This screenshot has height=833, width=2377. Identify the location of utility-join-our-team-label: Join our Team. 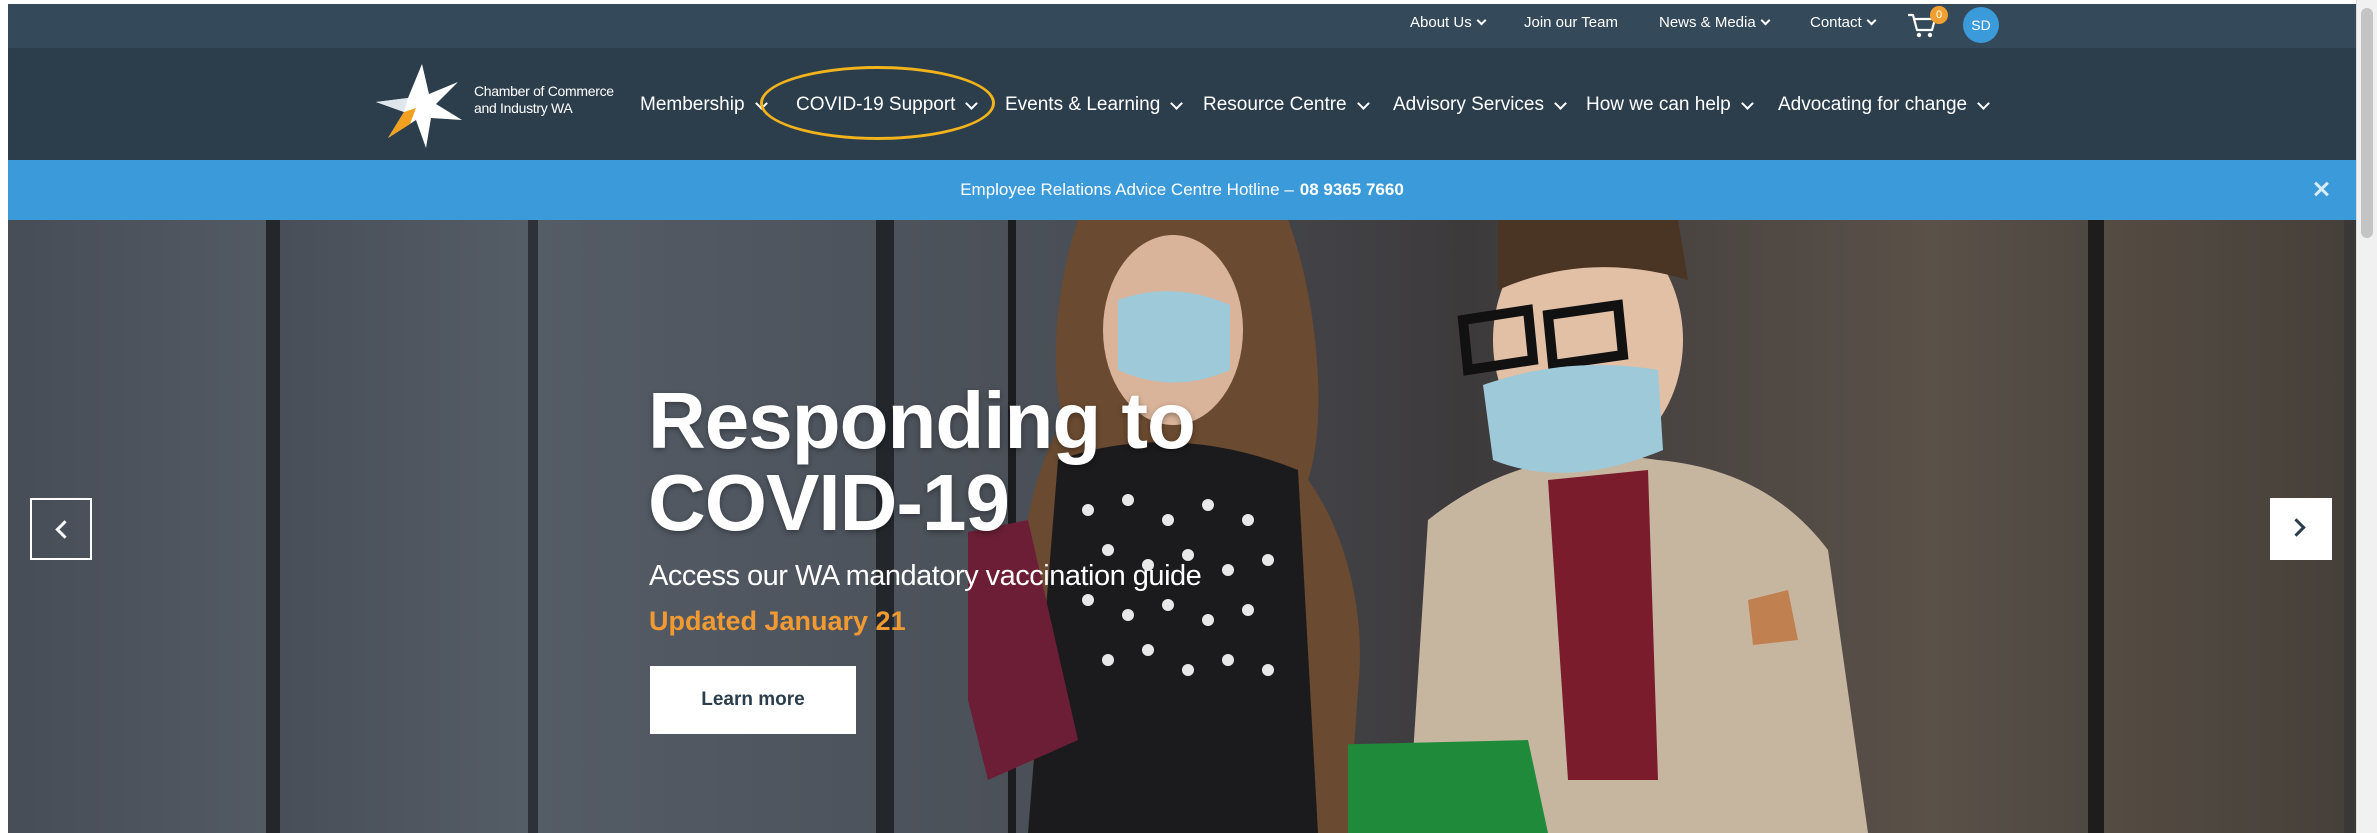
(1571, 22).